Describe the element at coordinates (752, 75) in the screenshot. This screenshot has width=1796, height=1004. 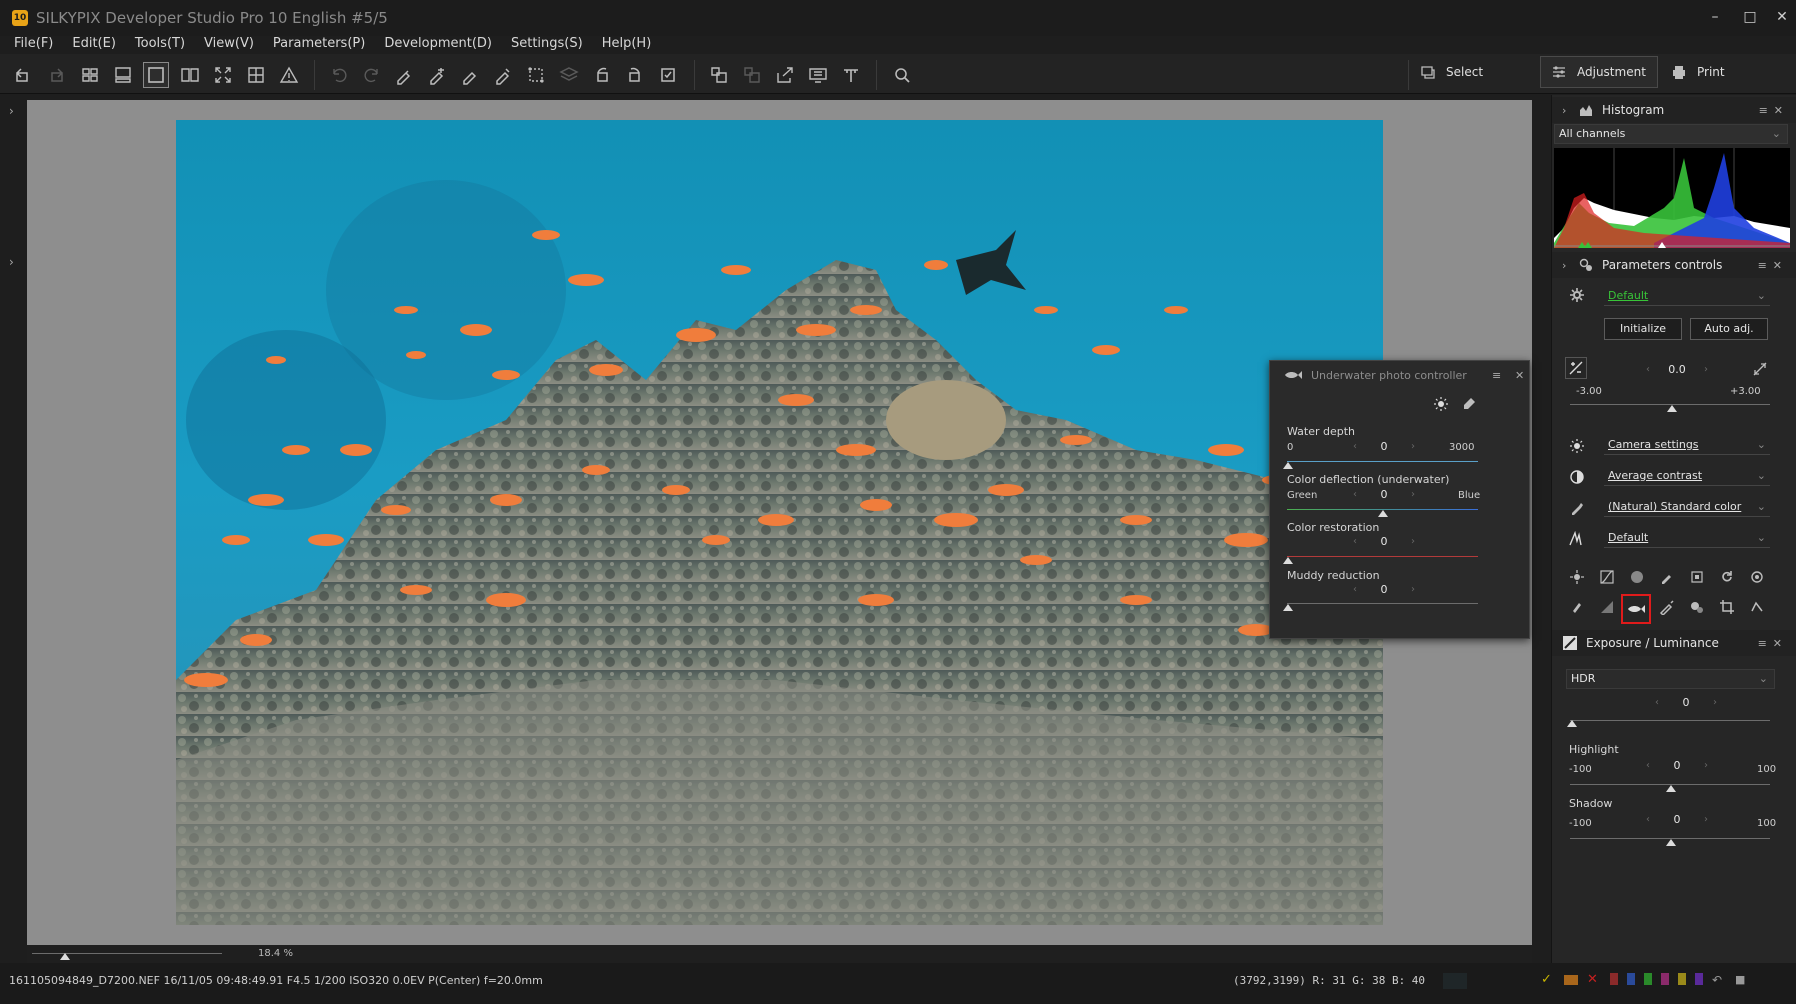
I see `batch-develop-icon` at that location.